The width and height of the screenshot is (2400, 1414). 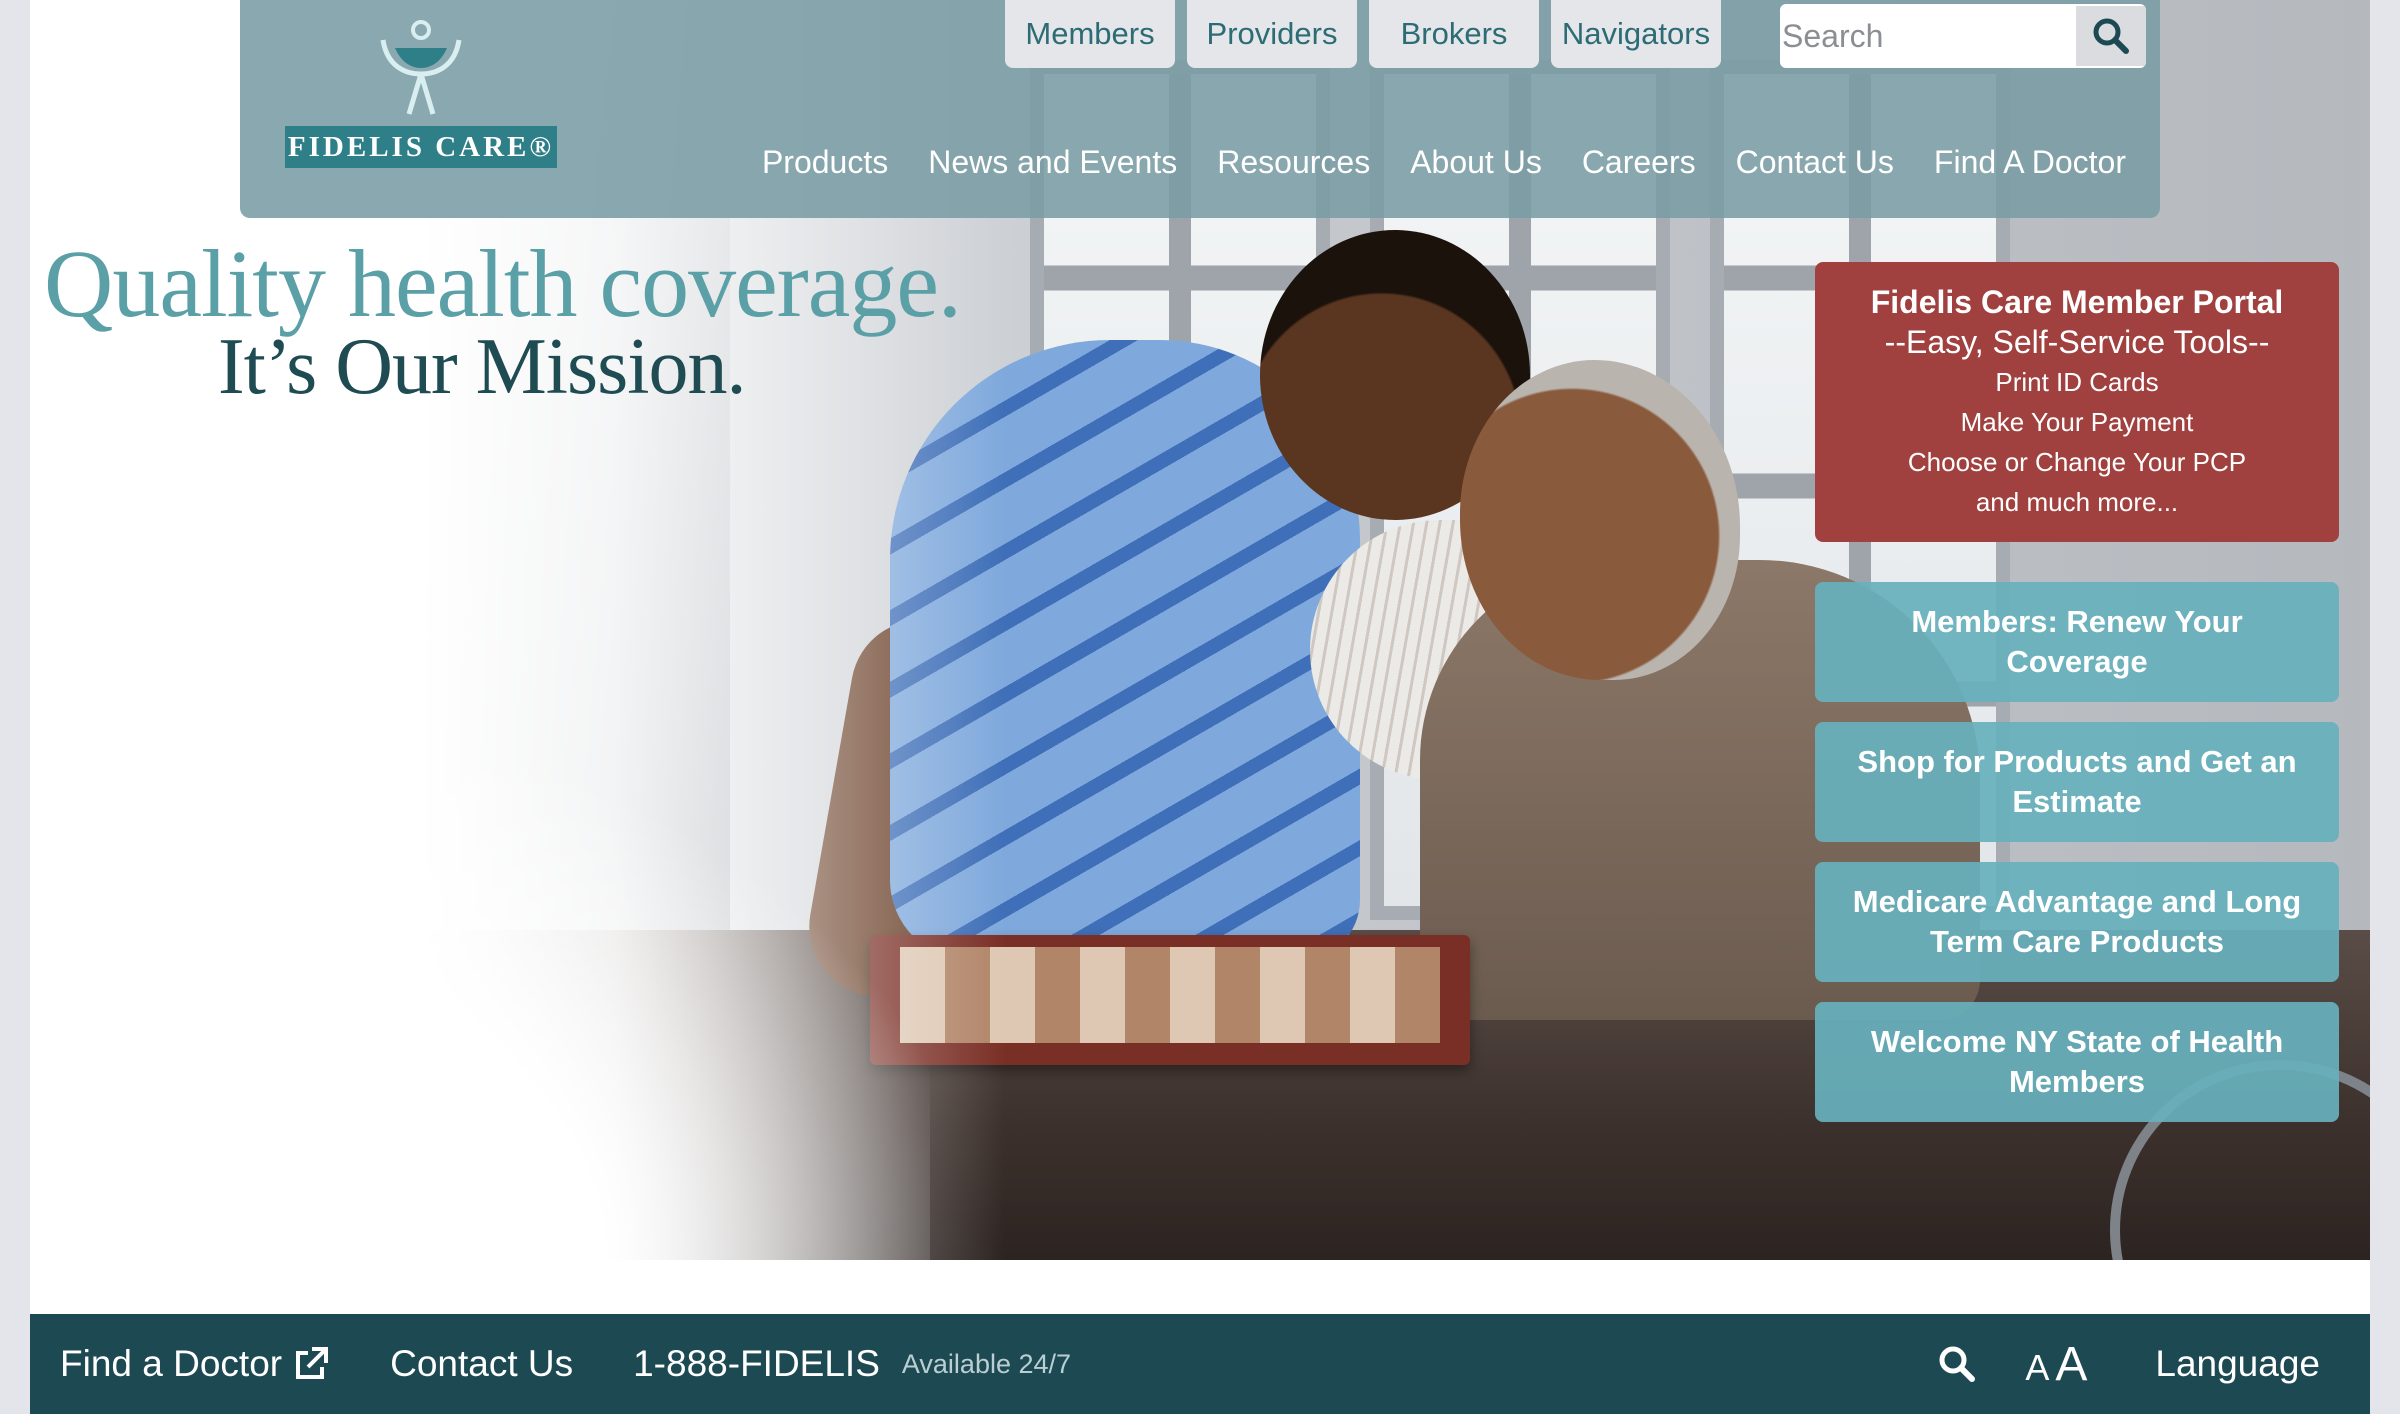 What do you see at coordinates (1636, 34) in the screenshot?
I see `nav-navigators: Navigators` at bounding box center [1636, 34].